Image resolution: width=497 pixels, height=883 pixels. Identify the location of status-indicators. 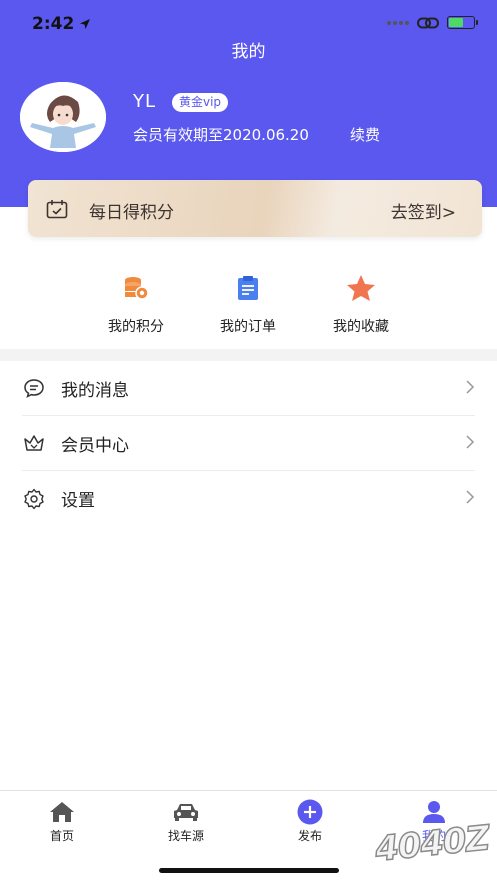
(432, 22).